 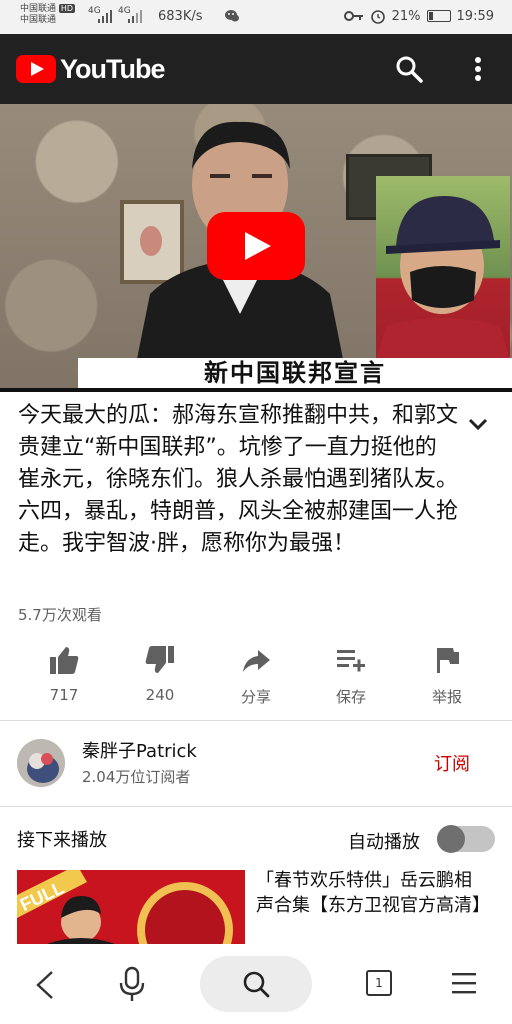 I want to click on carrier-labels: 中国联通 HD 中国联通, so click(x=48, y=14).